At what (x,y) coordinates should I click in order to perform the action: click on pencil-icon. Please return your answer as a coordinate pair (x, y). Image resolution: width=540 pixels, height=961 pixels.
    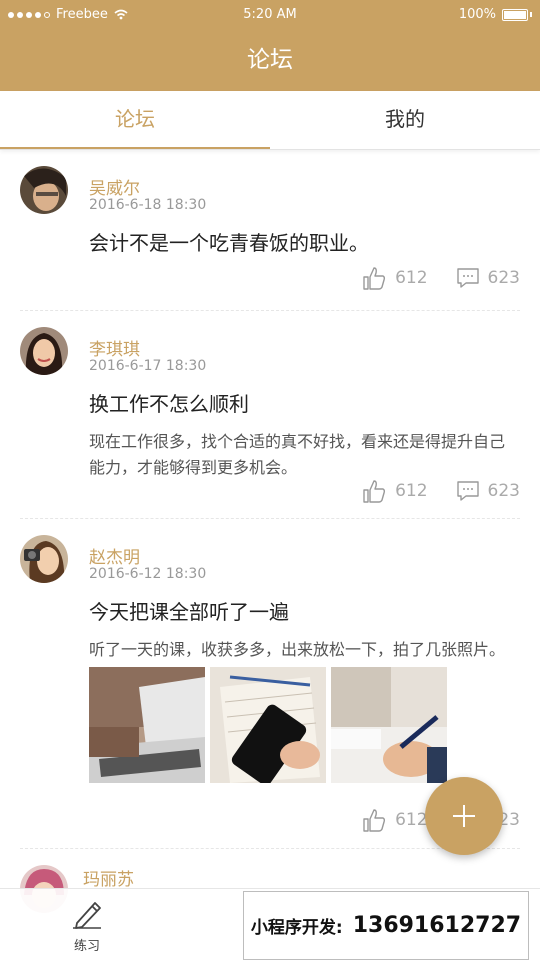
    Looking at the image, I should click on (87, 915).